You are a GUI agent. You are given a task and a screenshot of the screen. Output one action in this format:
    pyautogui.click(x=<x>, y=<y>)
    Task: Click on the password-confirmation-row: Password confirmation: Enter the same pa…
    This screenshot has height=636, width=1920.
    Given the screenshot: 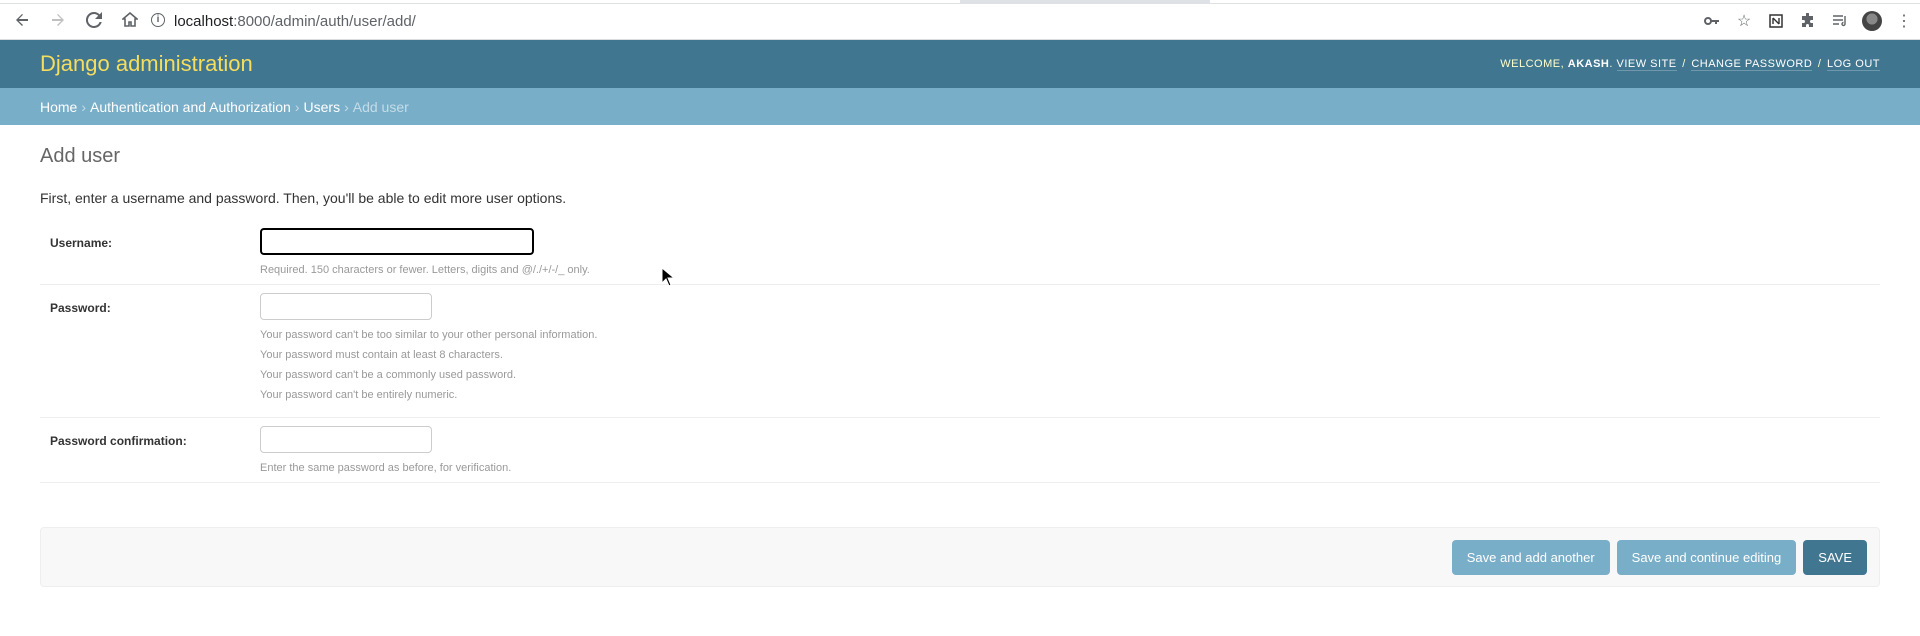 What is the action you would take?
    pyautogui.click(x=960, y=450)
    